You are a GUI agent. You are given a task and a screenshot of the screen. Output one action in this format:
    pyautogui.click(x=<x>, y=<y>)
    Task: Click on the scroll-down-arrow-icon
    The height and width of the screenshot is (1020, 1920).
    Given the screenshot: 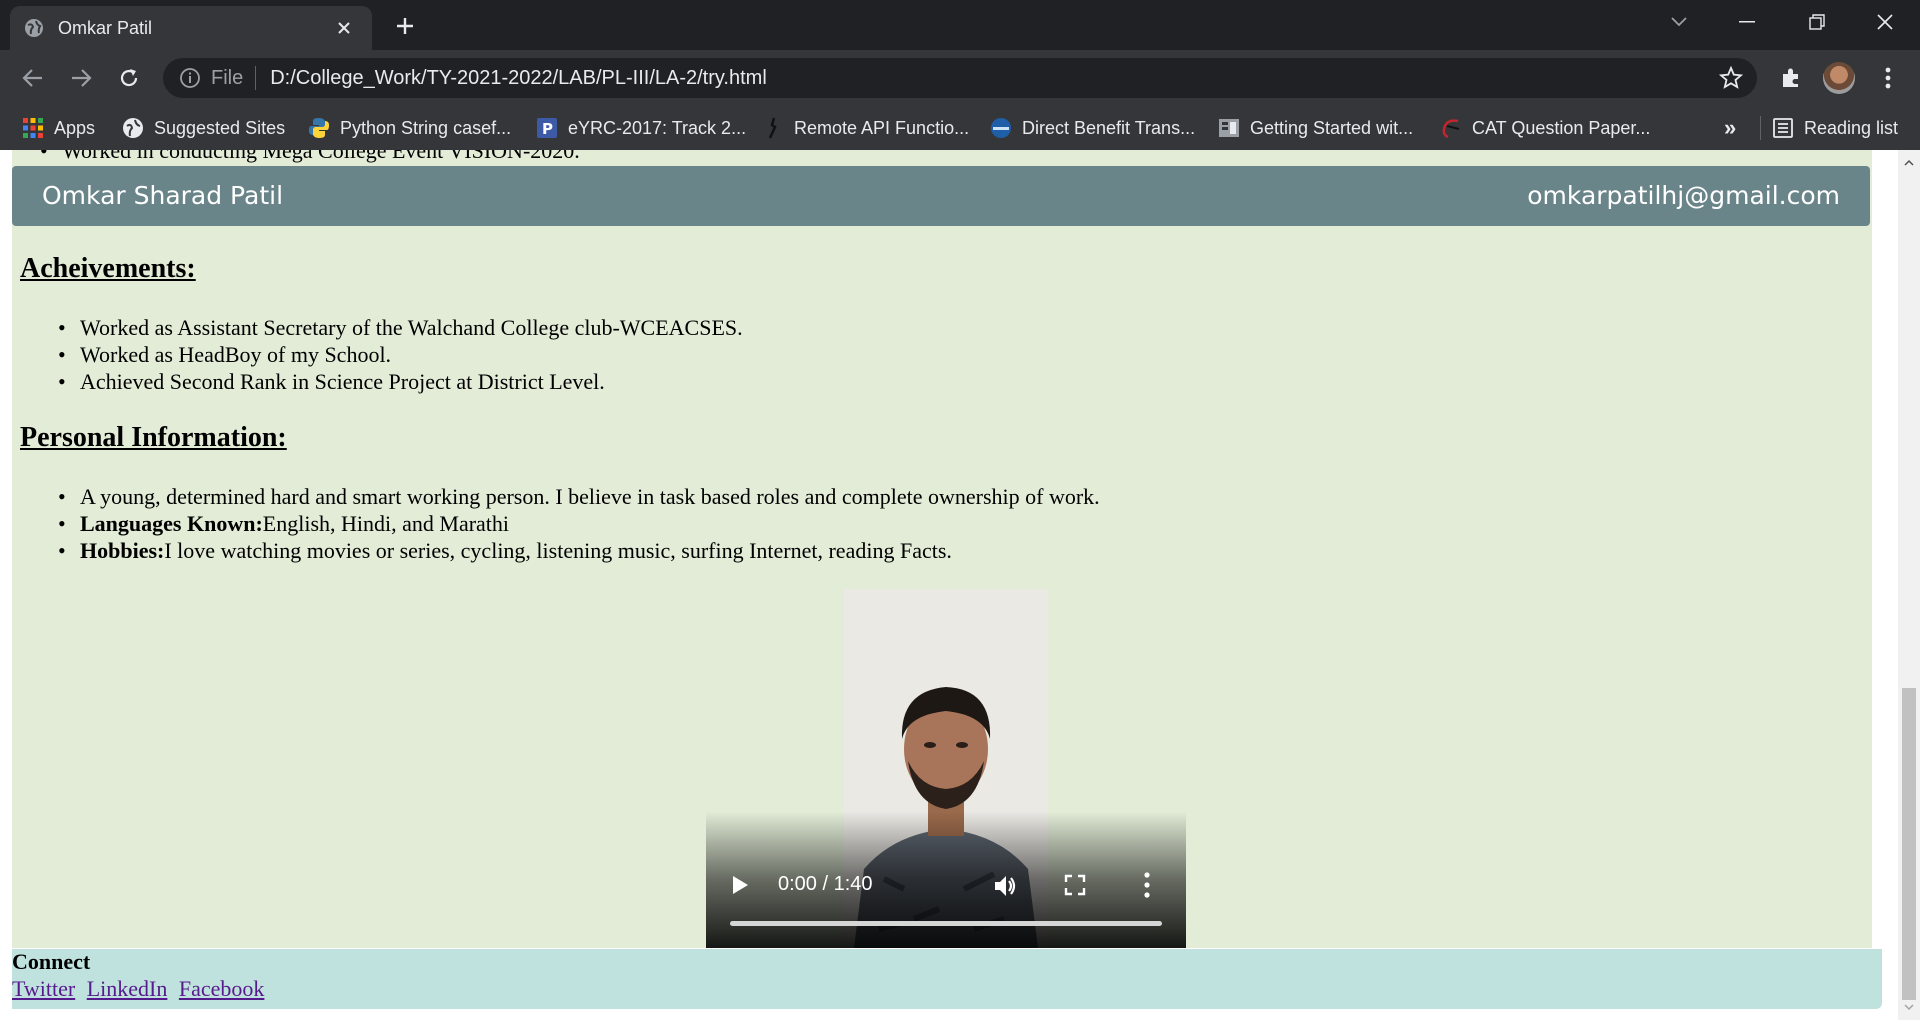 What is the action you would take?
    pyautogui.click(x=1909, y=1007)
    